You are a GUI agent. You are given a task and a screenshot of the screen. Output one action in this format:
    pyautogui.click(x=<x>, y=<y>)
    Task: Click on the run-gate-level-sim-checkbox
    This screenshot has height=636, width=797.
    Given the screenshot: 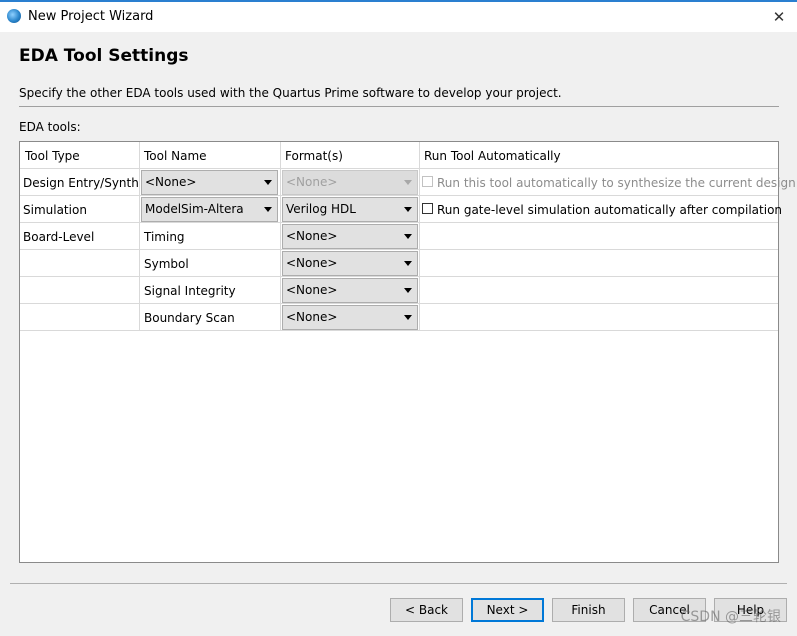 What is the action you would take?
    pyautogui.click(x=427, y=208)
    